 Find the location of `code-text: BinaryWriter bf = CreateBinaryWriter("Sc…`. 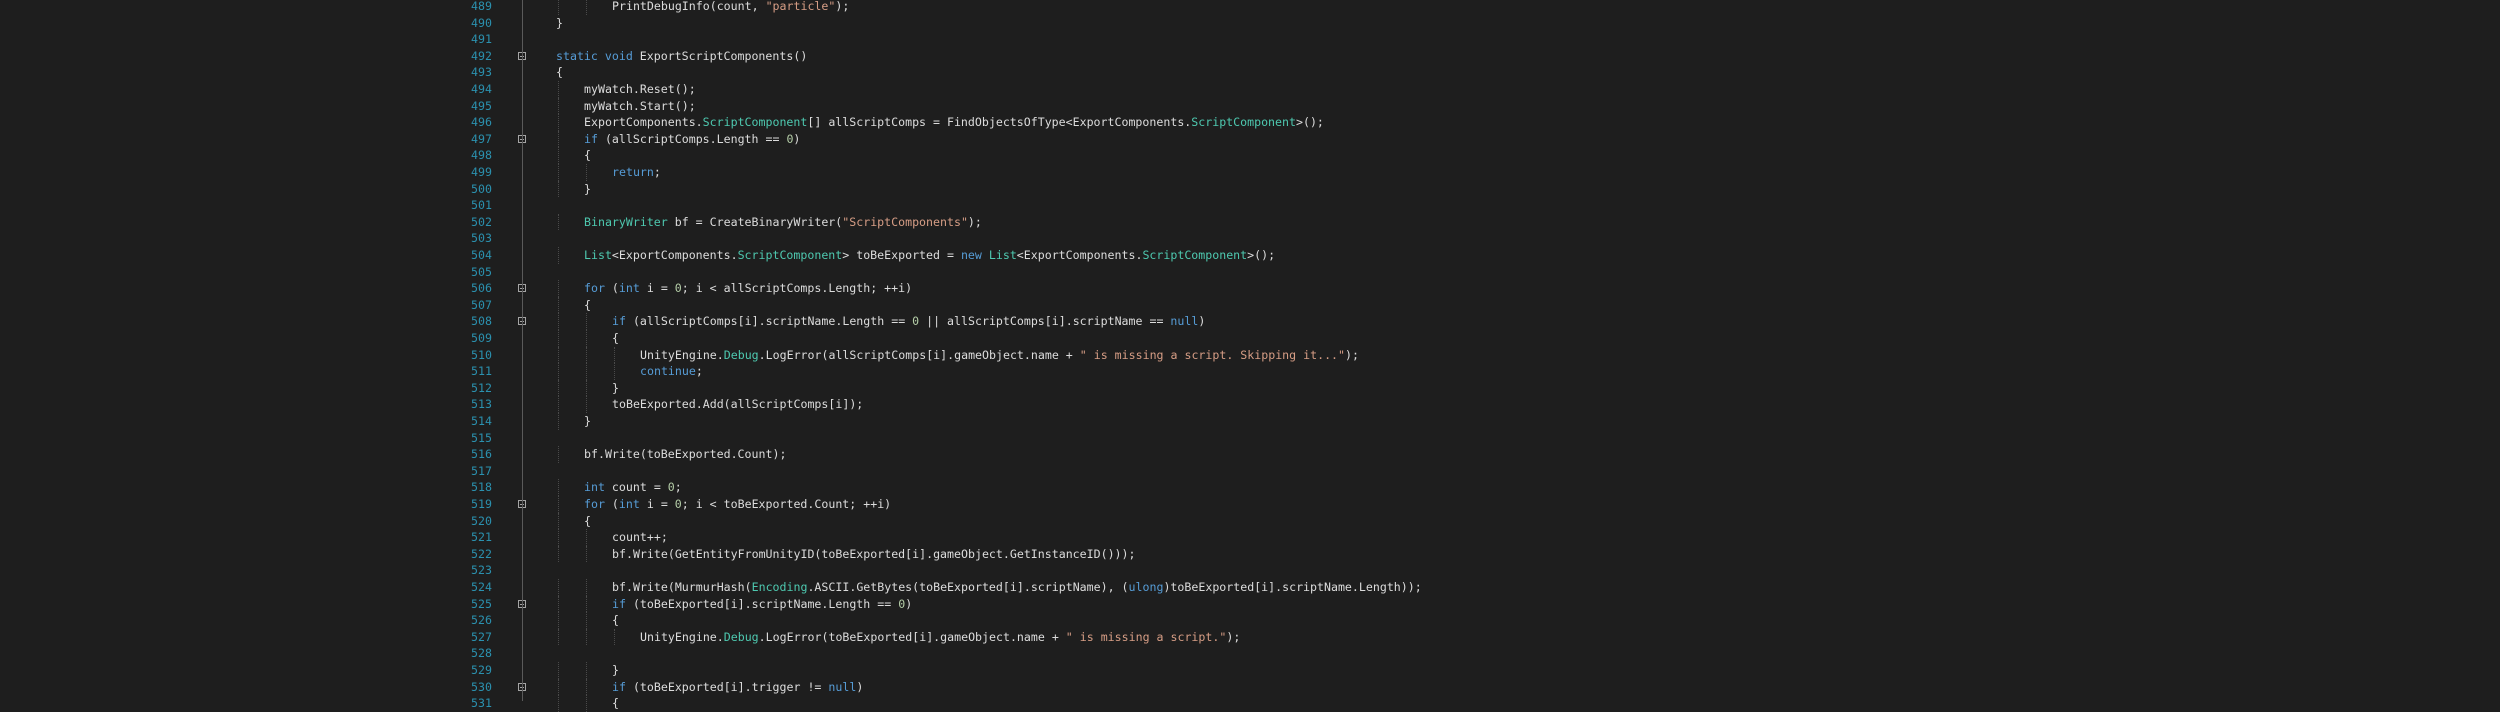

code-text: BinaryWriter bf = CreateBinaryWriter("Sc… is located at coordinates (783, 222).